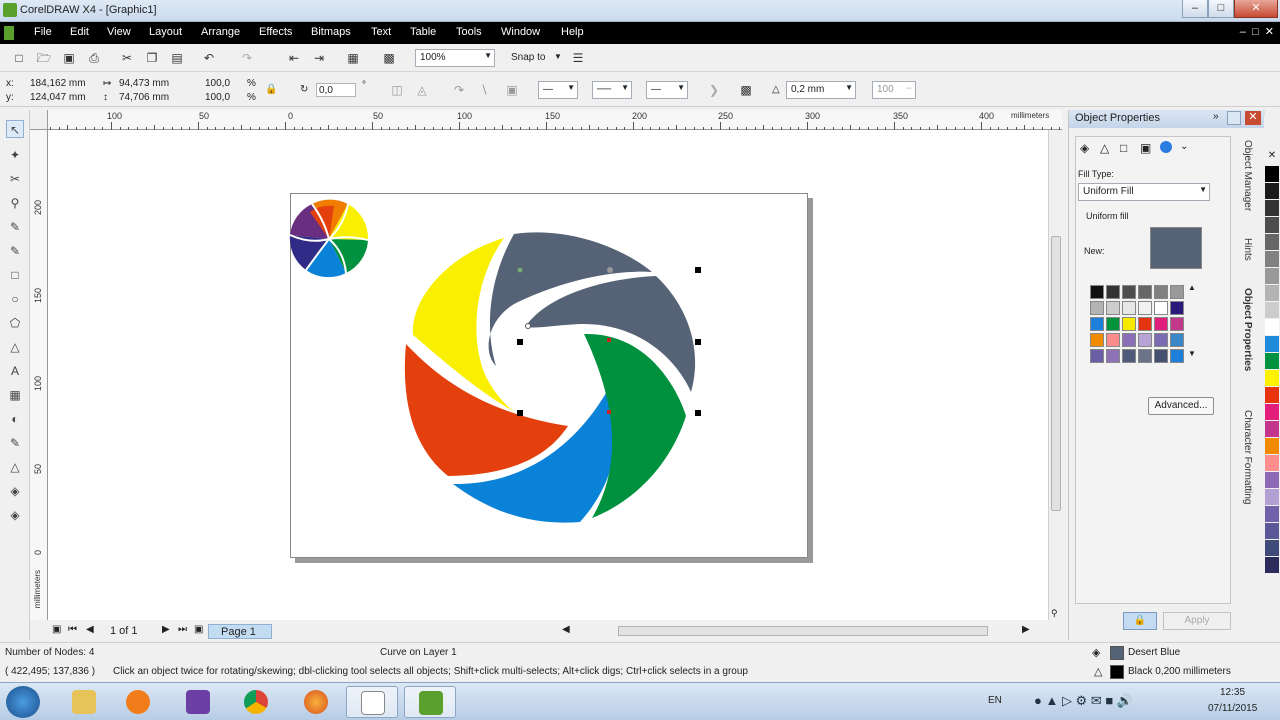  Describe the element at coordinates (1247, 175) in the screenshot. I see `tab-object-manager: Object Manager` at that location.